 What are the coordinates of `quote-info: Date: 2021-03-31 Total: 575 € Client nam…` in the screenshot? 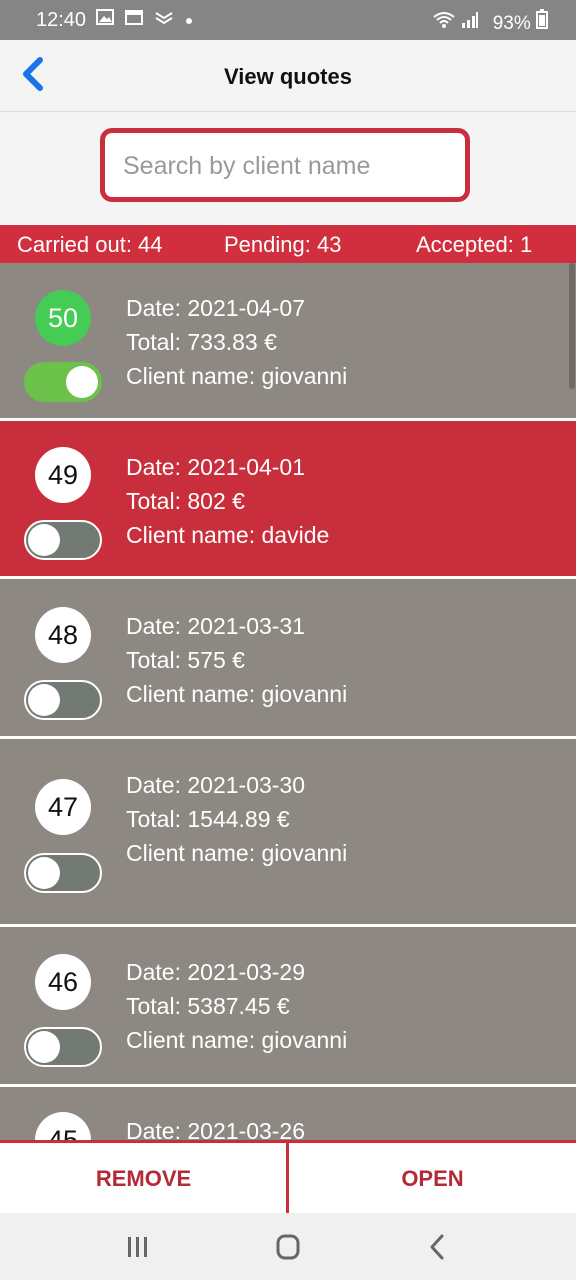 It's located at (236, 660).